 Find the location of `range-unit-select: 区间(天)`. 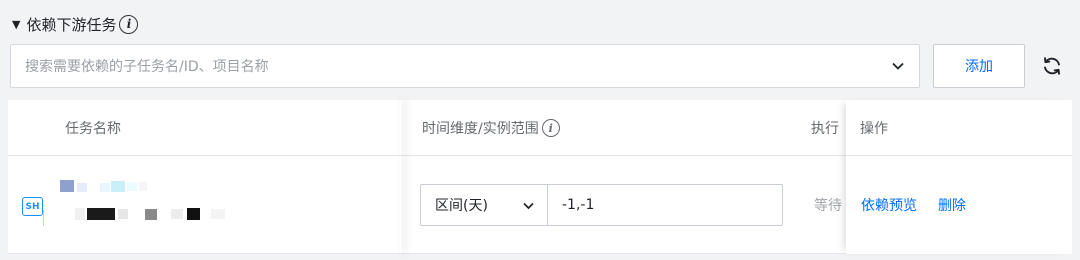

range-unit-select: 区间(天) is located at coordinates (484, 205).